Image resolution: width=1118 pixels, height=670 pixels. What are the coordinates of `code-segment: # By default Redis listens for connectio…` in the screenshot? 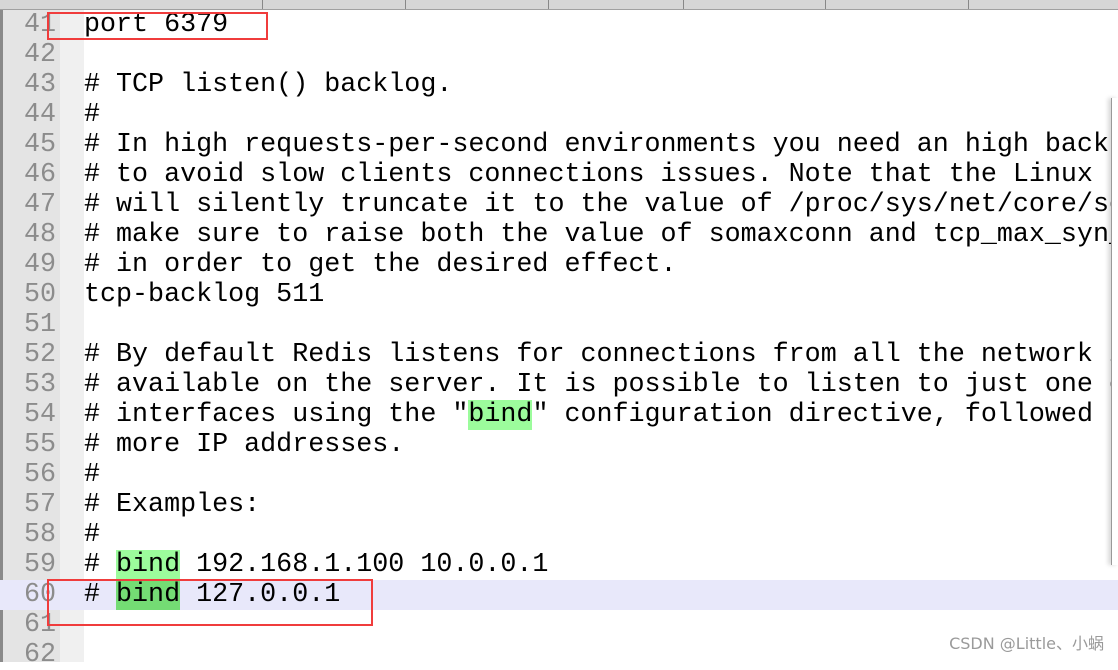 It's located at (601, 355).